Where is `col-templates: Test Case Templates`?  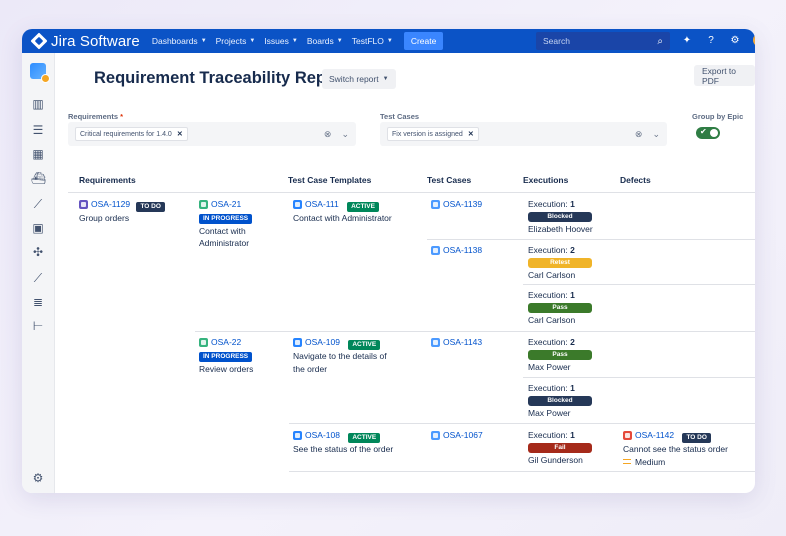
col-templates: Test Case Templates is located at coordinates (329, 180).